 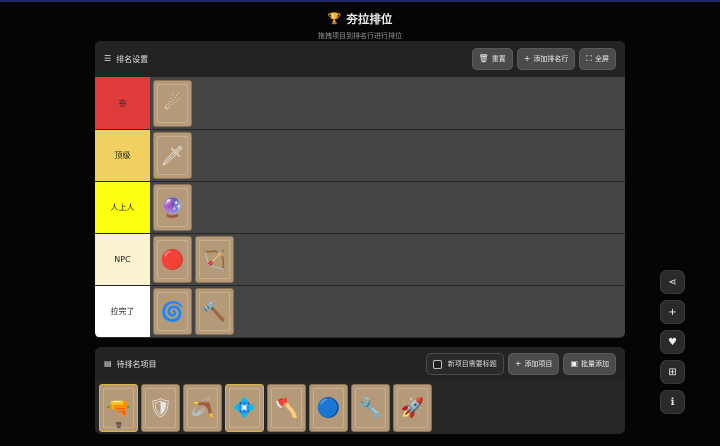 I want to click on item-card: 🚀, so click(x=412, y=407).